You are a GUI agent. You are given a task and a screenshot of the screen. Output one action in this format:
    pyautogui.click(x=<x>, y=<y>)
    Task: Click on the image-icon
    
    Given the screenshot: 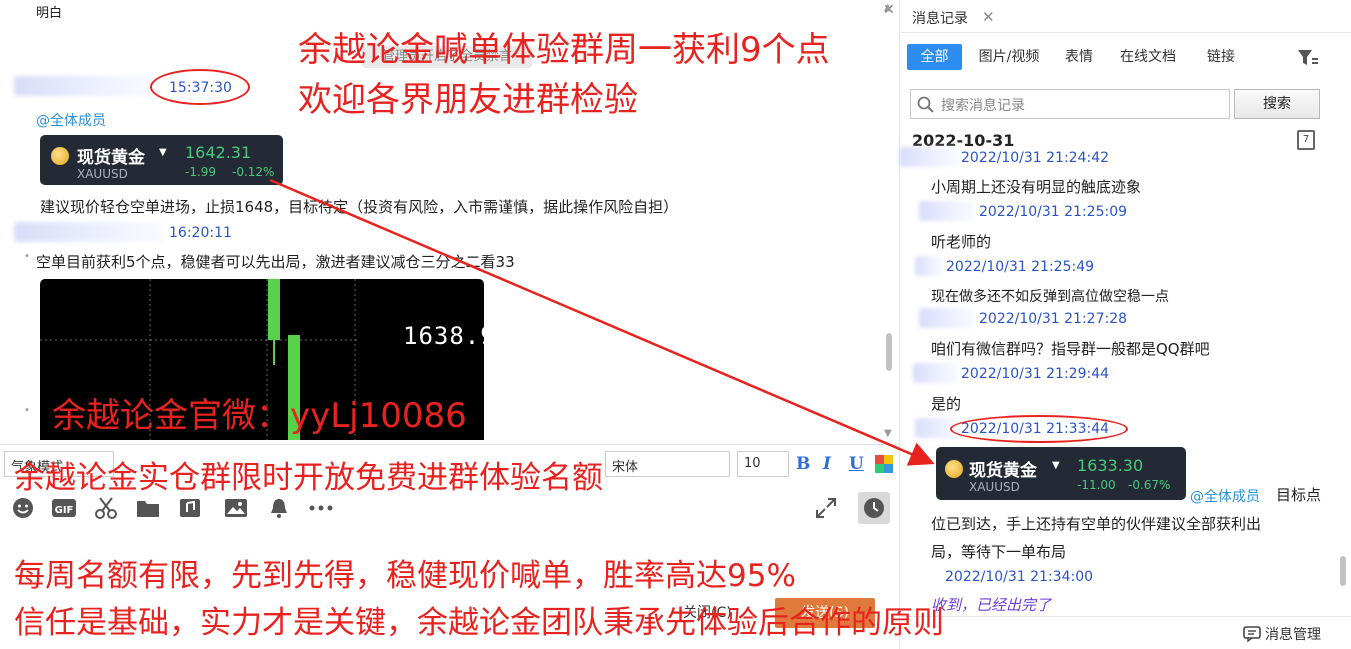 What is the action you would take?
    pyautogui.click(x=236, y=508)
    